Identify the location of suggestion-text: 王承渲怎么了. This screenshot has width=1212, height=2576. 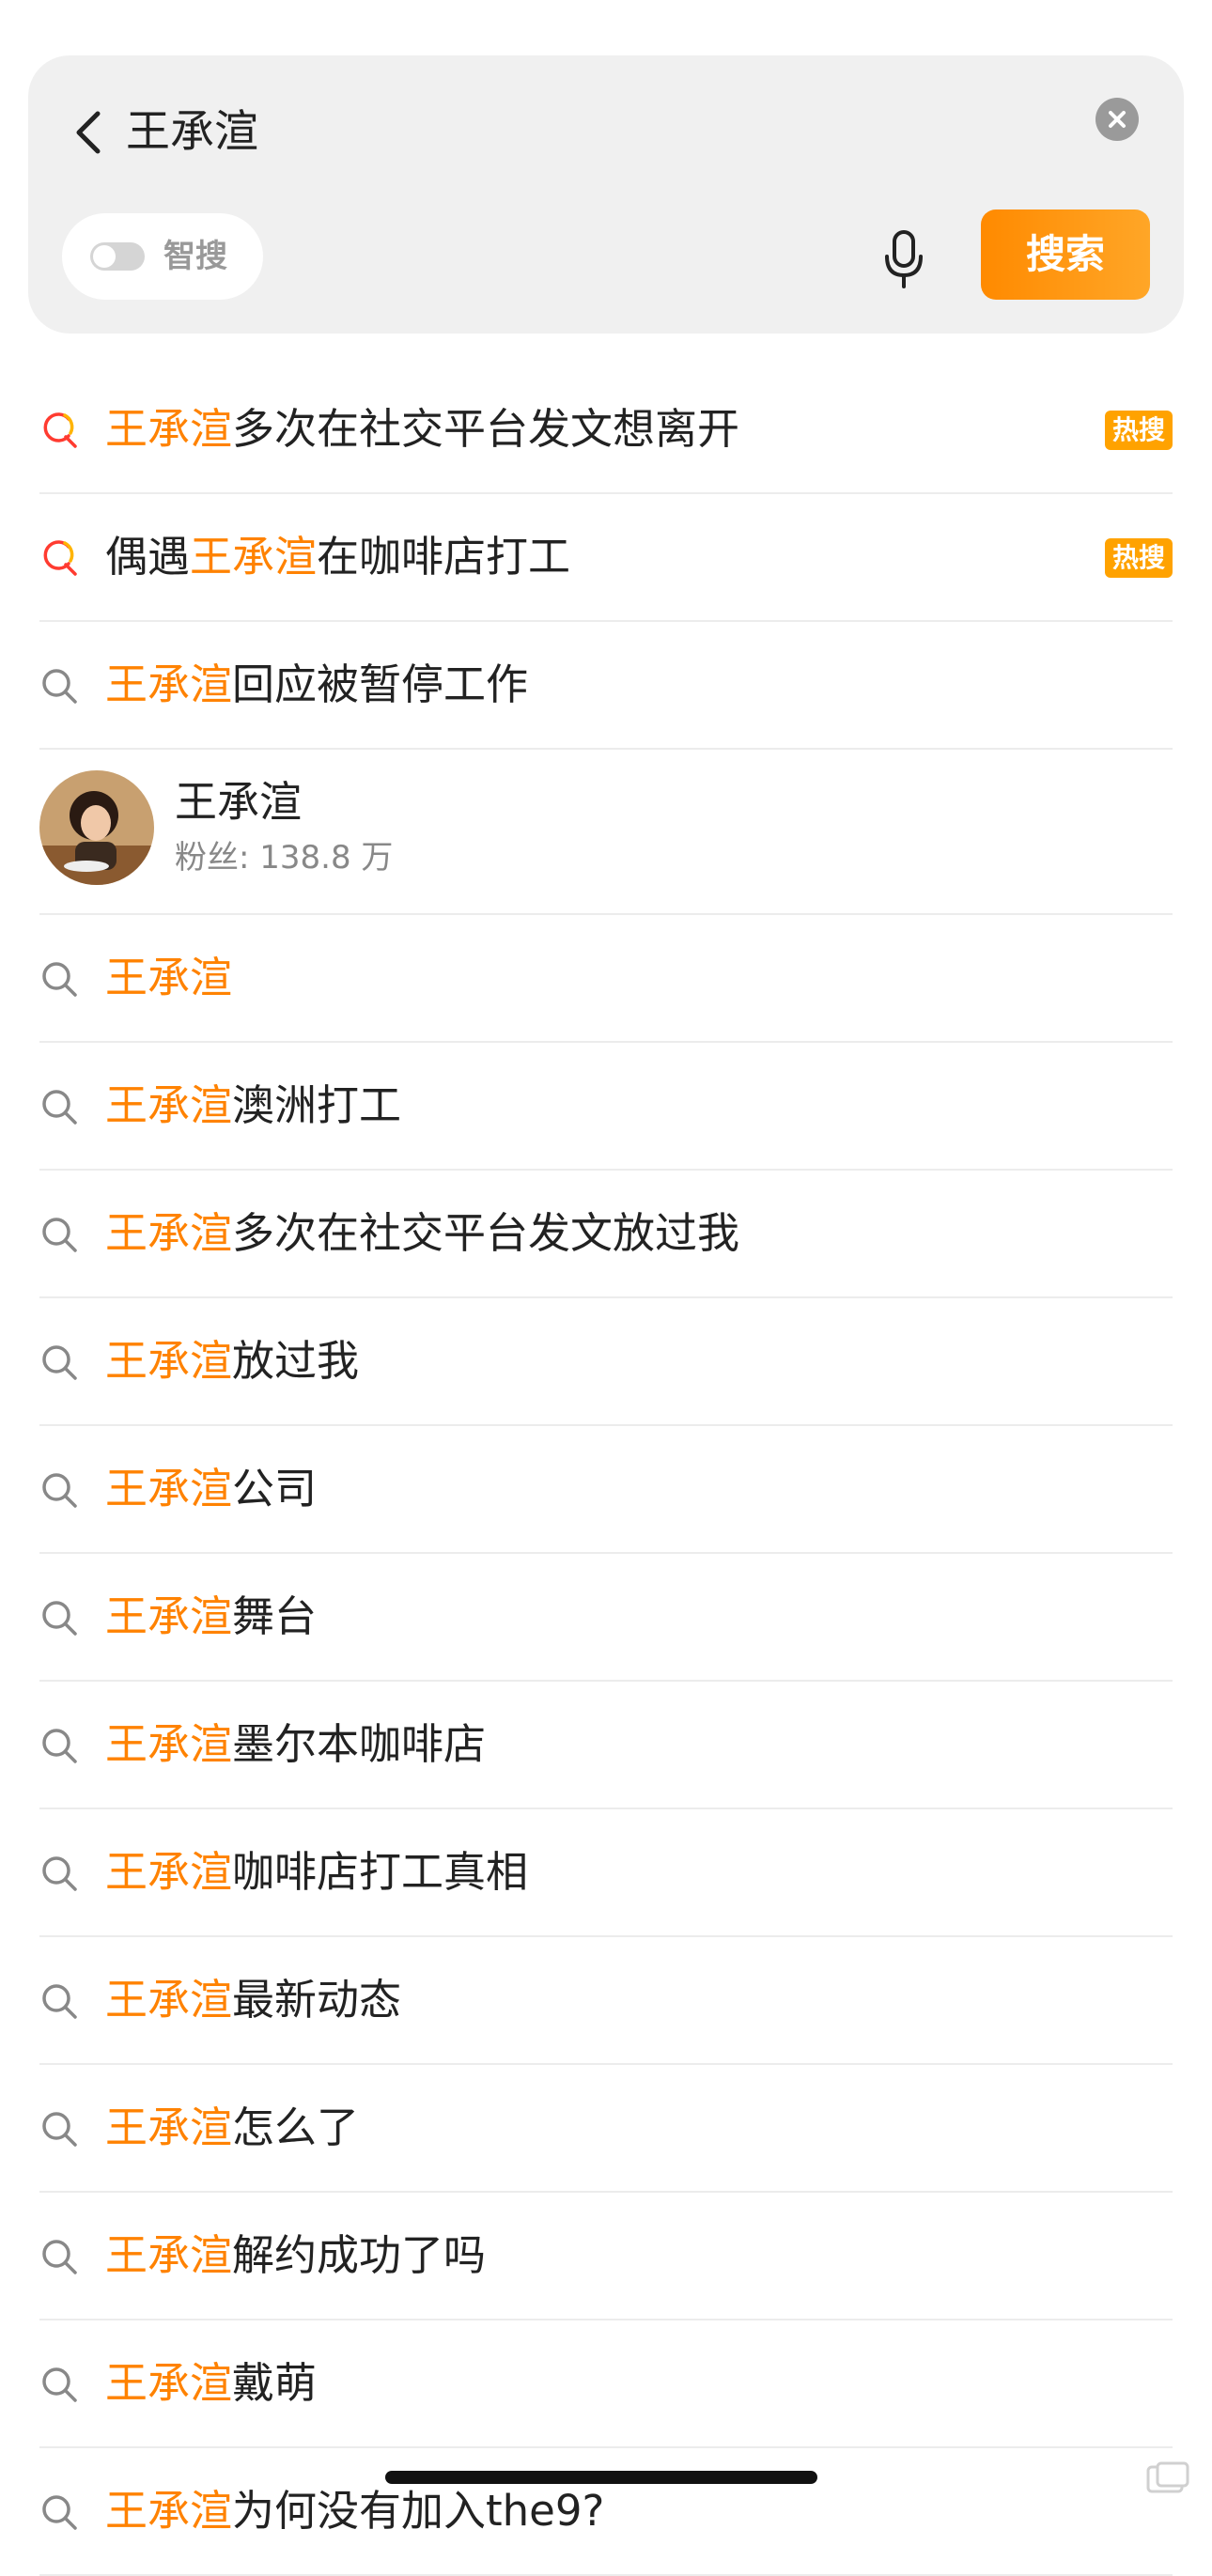
(232, 2128).